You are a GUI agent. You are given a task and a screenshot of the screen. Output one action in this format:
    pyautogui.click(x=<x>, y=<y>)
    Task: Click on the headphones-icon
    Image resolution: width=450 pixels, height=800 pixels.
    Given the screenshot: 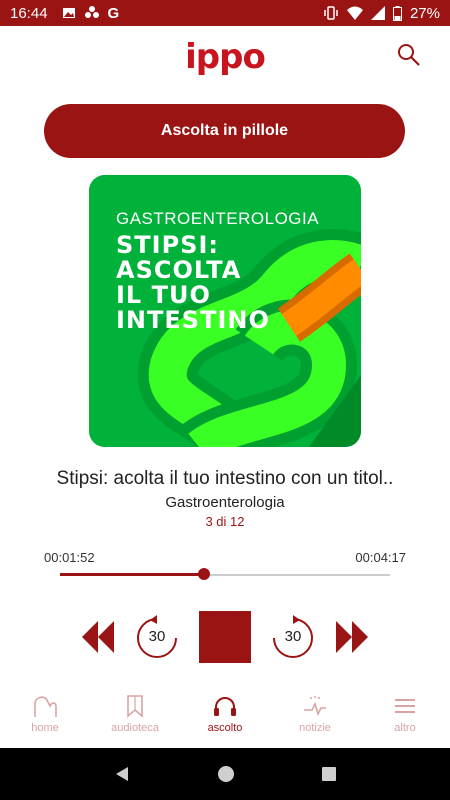 What is the action you would take?
    pyautogui.click(x=225, y=706)
    